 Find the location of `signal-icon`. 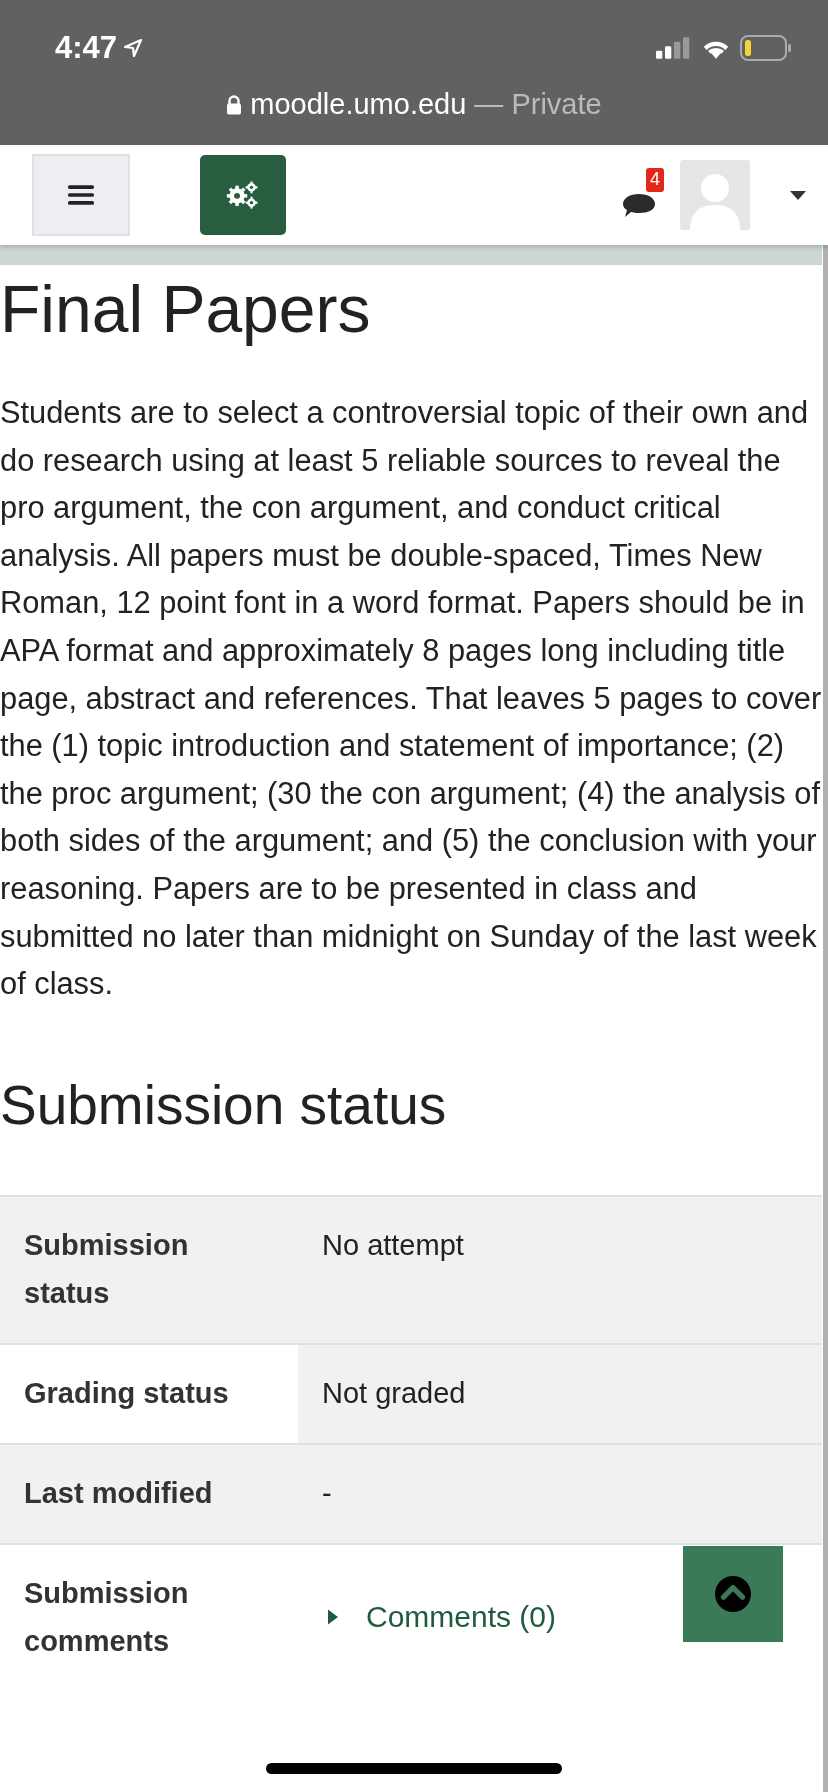

signal-icon is located at coordinates (674, 48).